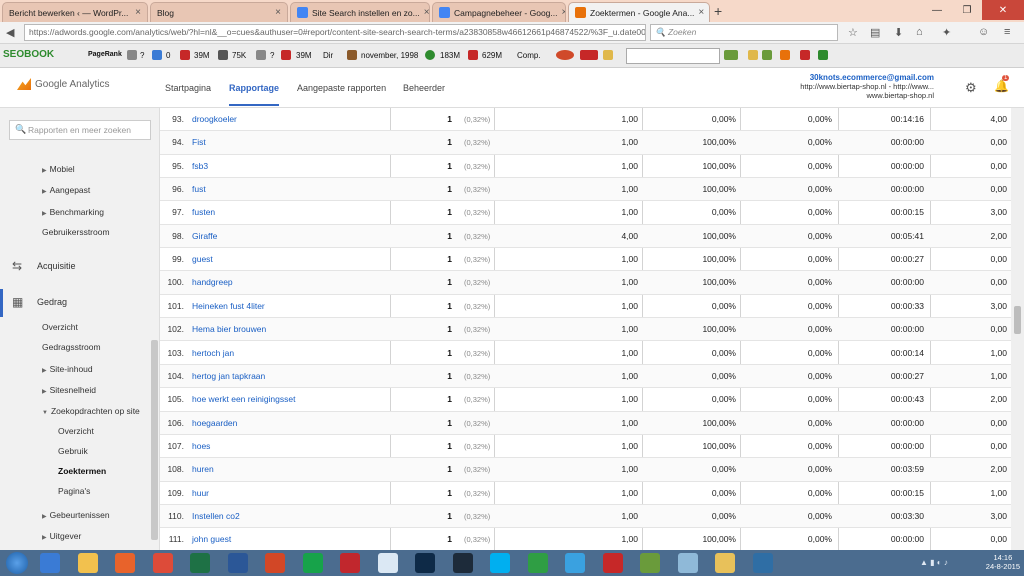 The height and width of the screenshot is (576, 1024). Describe the element at coordinates (76, 232) in the screenshot. I see `sidebar-item-users-flow: Gebruikersstroom` at that location.